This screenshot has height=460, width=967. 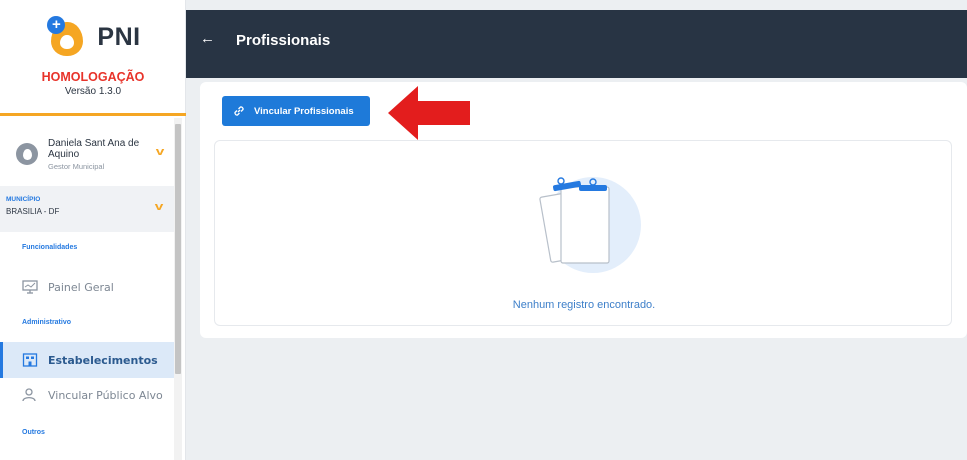 What do you see at coordinates (105, 395) in the screenshot?
I see `sidebar-item-label: Vincular Público Alvo` at bounding box center [105, 395].